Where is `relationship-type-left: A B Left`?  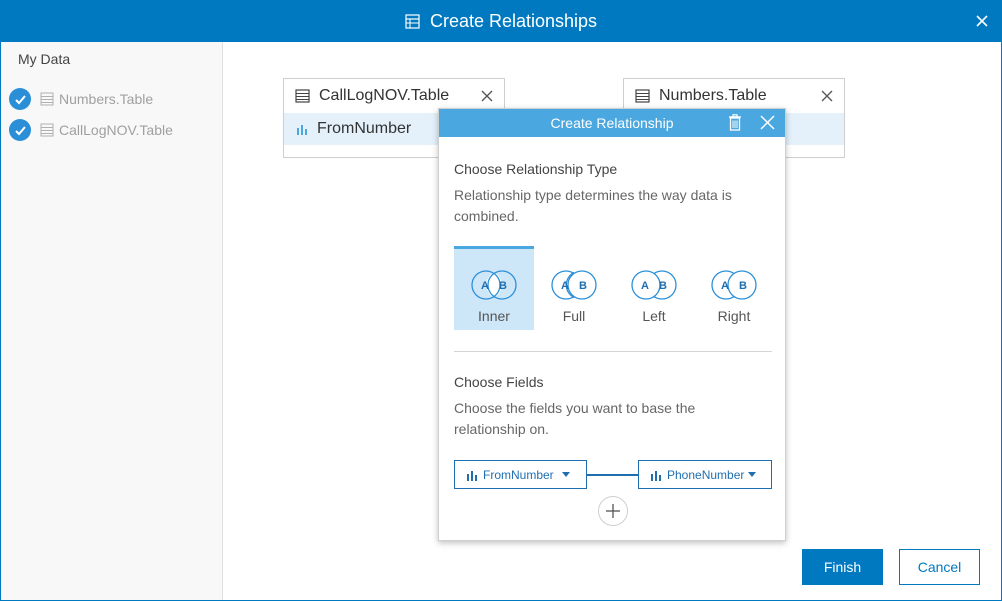 relationship-type-left: A B Left is located at coordinates (654, 288).